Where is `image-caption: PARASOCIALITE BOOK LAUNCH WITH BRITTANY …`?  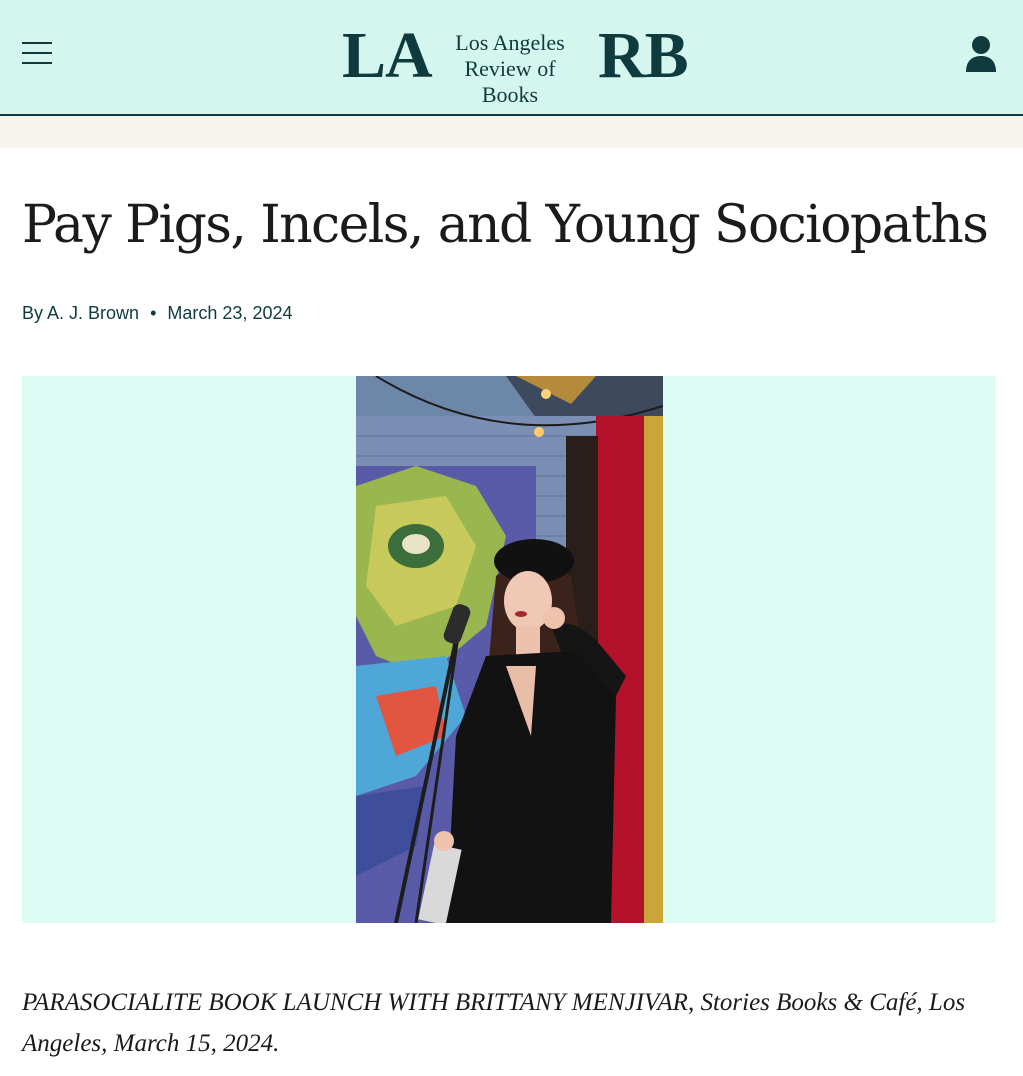 image-caption: PARASOCIALITE BOOK LAUNCH WITH BRITTANY … is located at coordinates (494, 1023).